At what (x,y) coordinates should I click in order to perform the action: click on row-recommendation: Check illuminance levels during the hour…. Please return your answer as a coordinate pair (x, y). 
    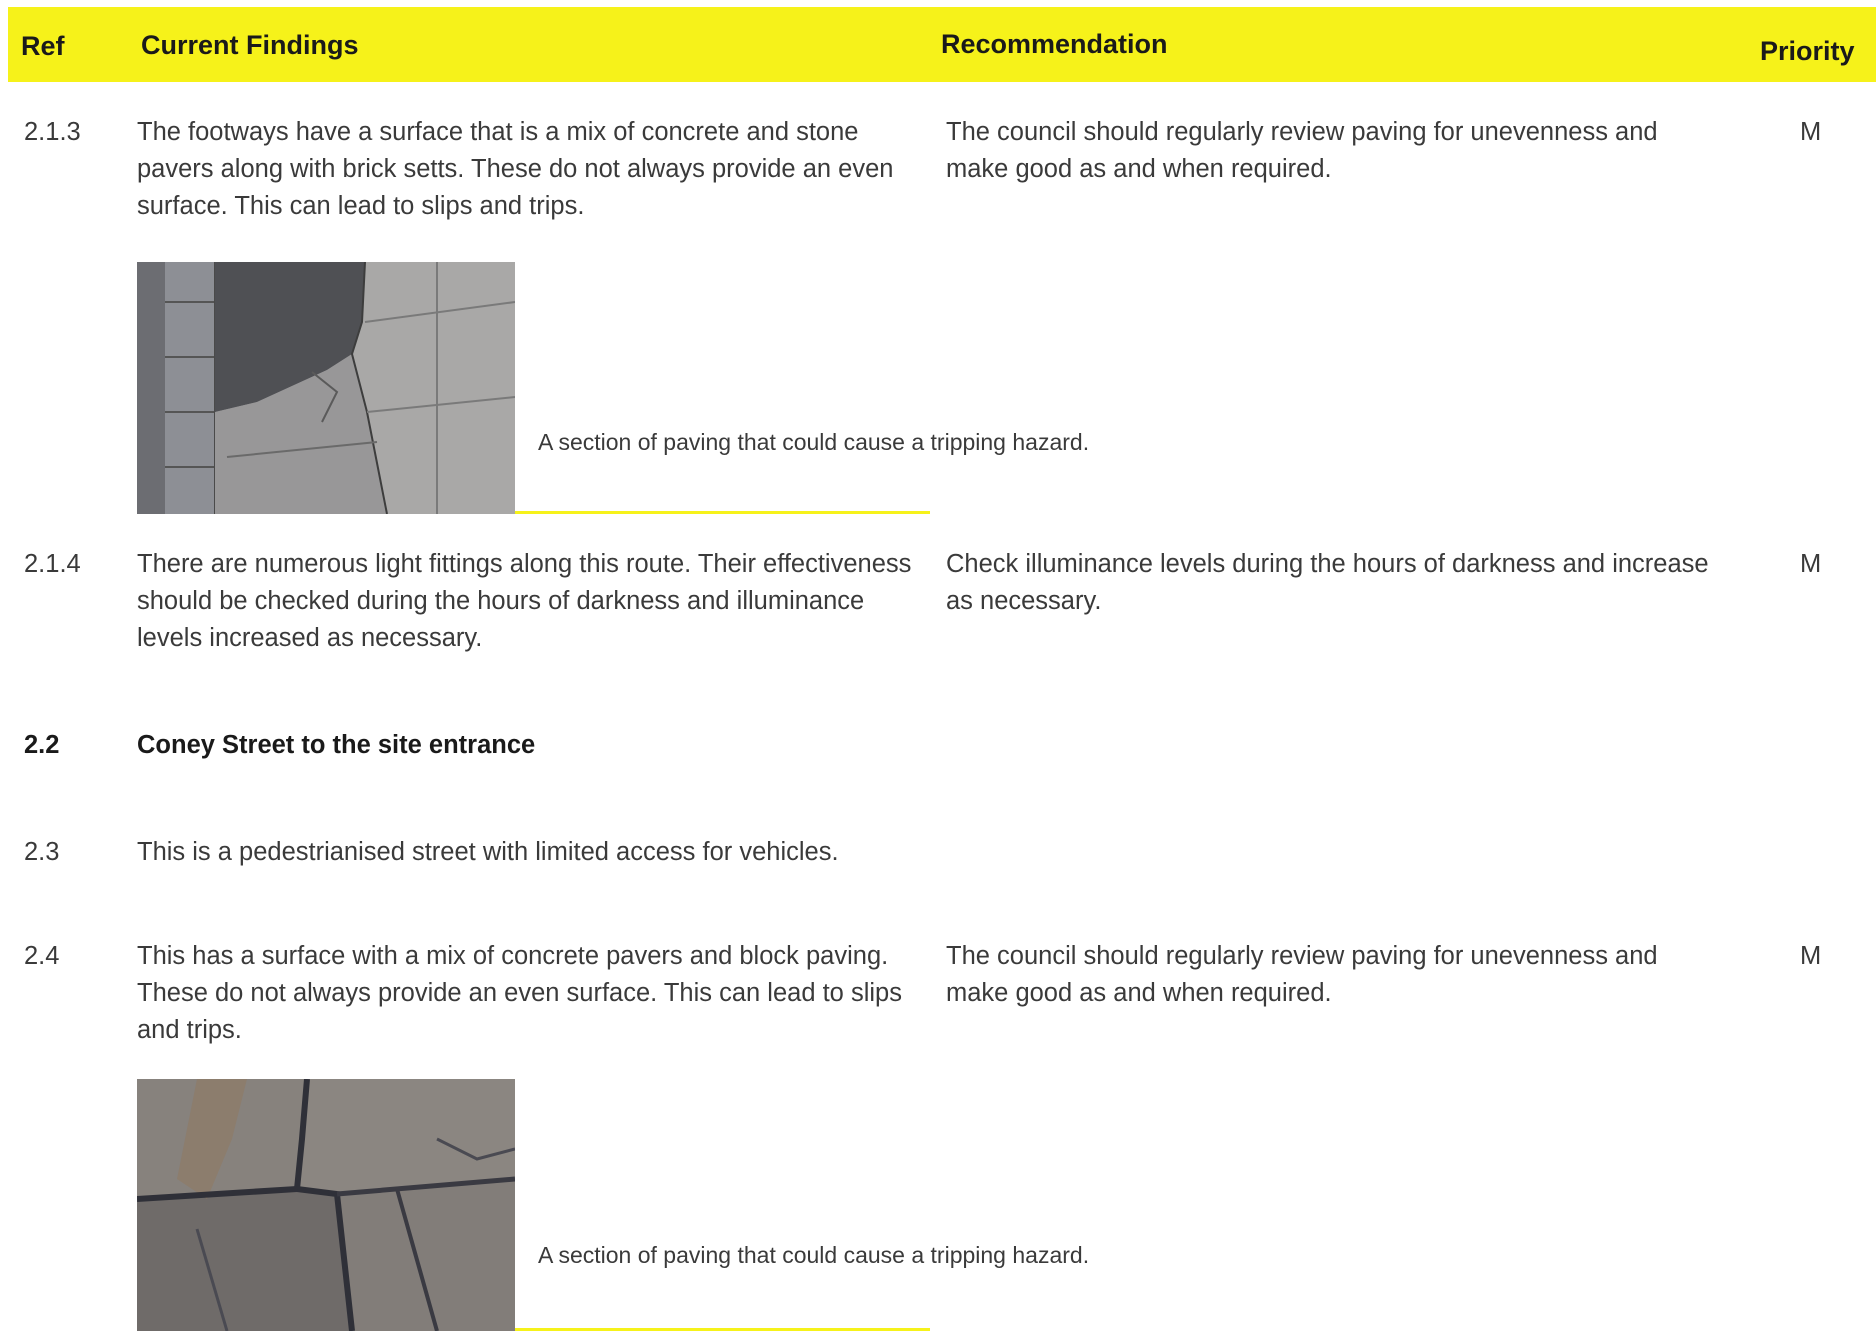
    Looking at the image, I should click on (1327, 582).